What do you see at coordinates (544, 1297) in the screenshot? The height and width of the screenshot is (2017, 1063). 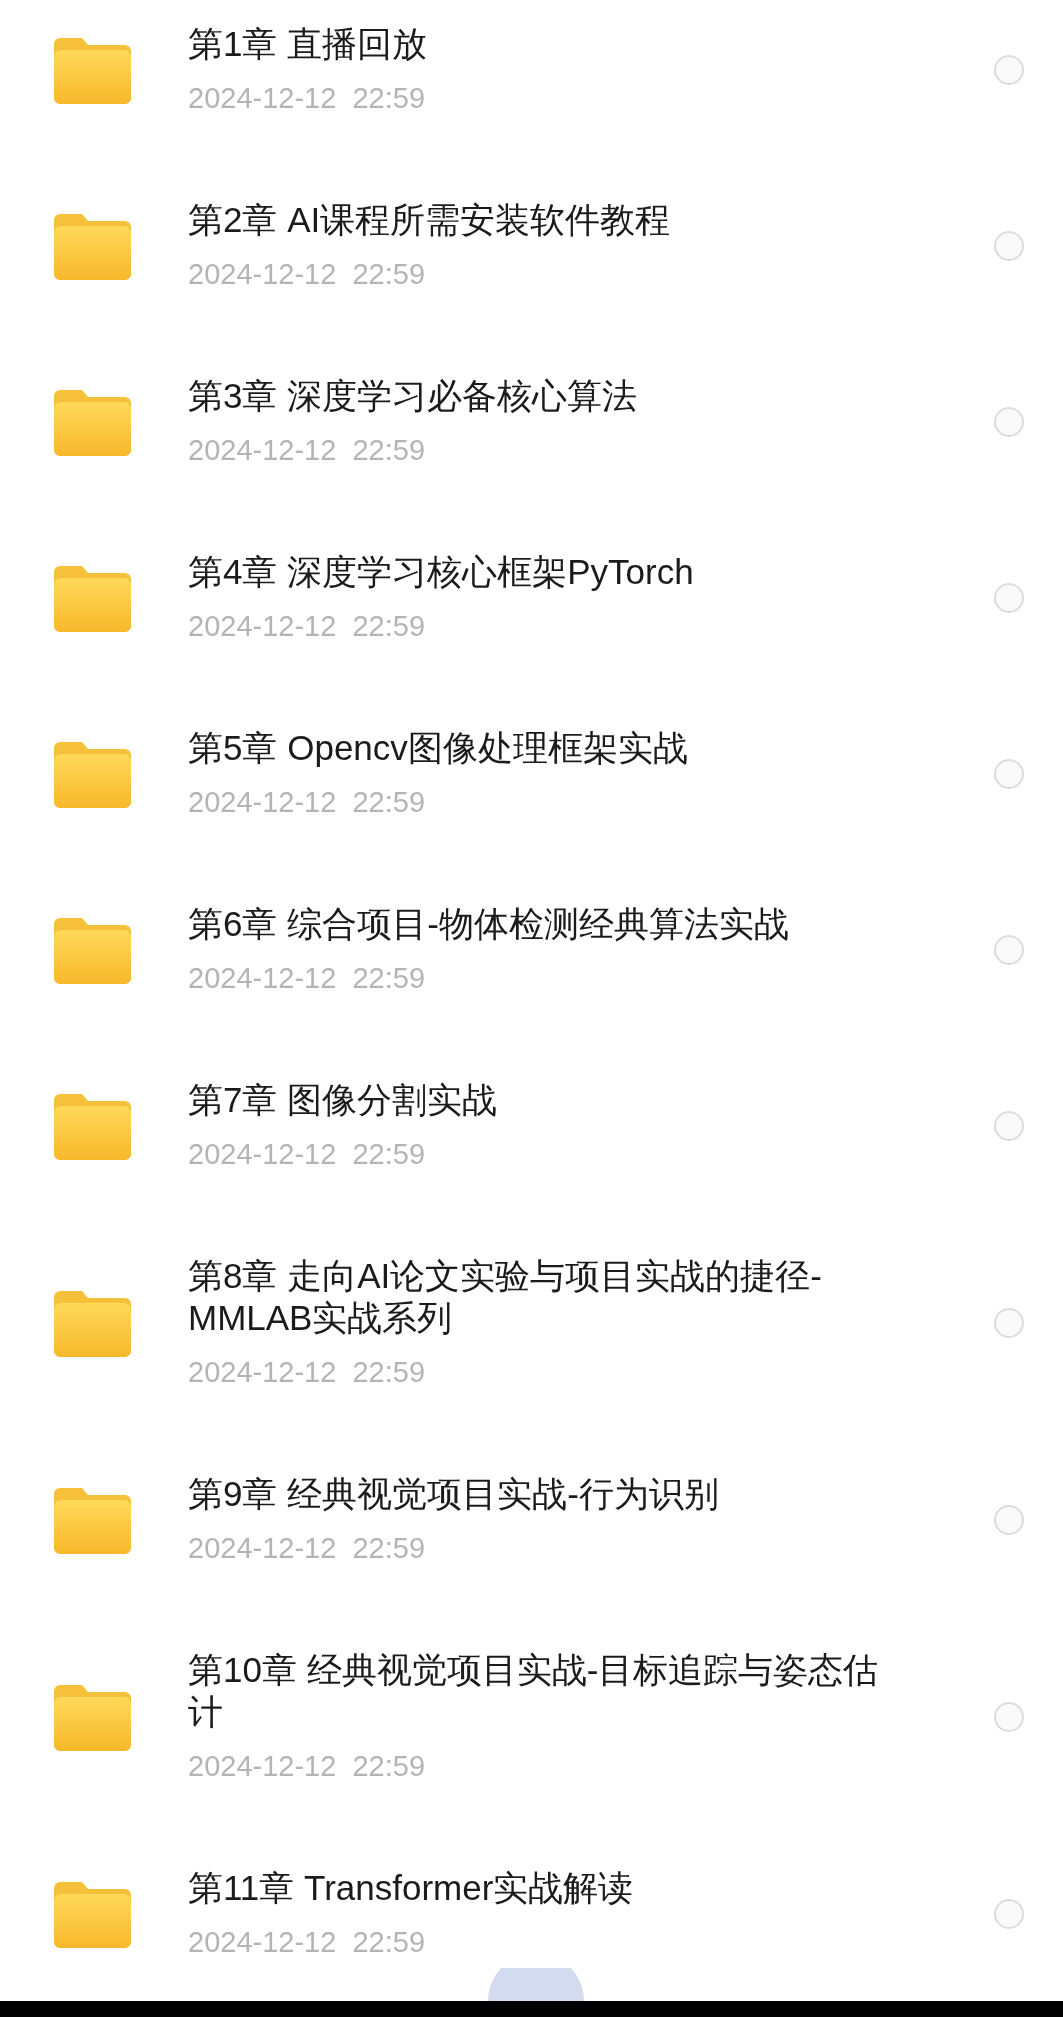 I see `folder-name: 第8章 走向AI论文实验与项目实战的捷径-MMLAB实战系列` at bounding box center [544, 1297].